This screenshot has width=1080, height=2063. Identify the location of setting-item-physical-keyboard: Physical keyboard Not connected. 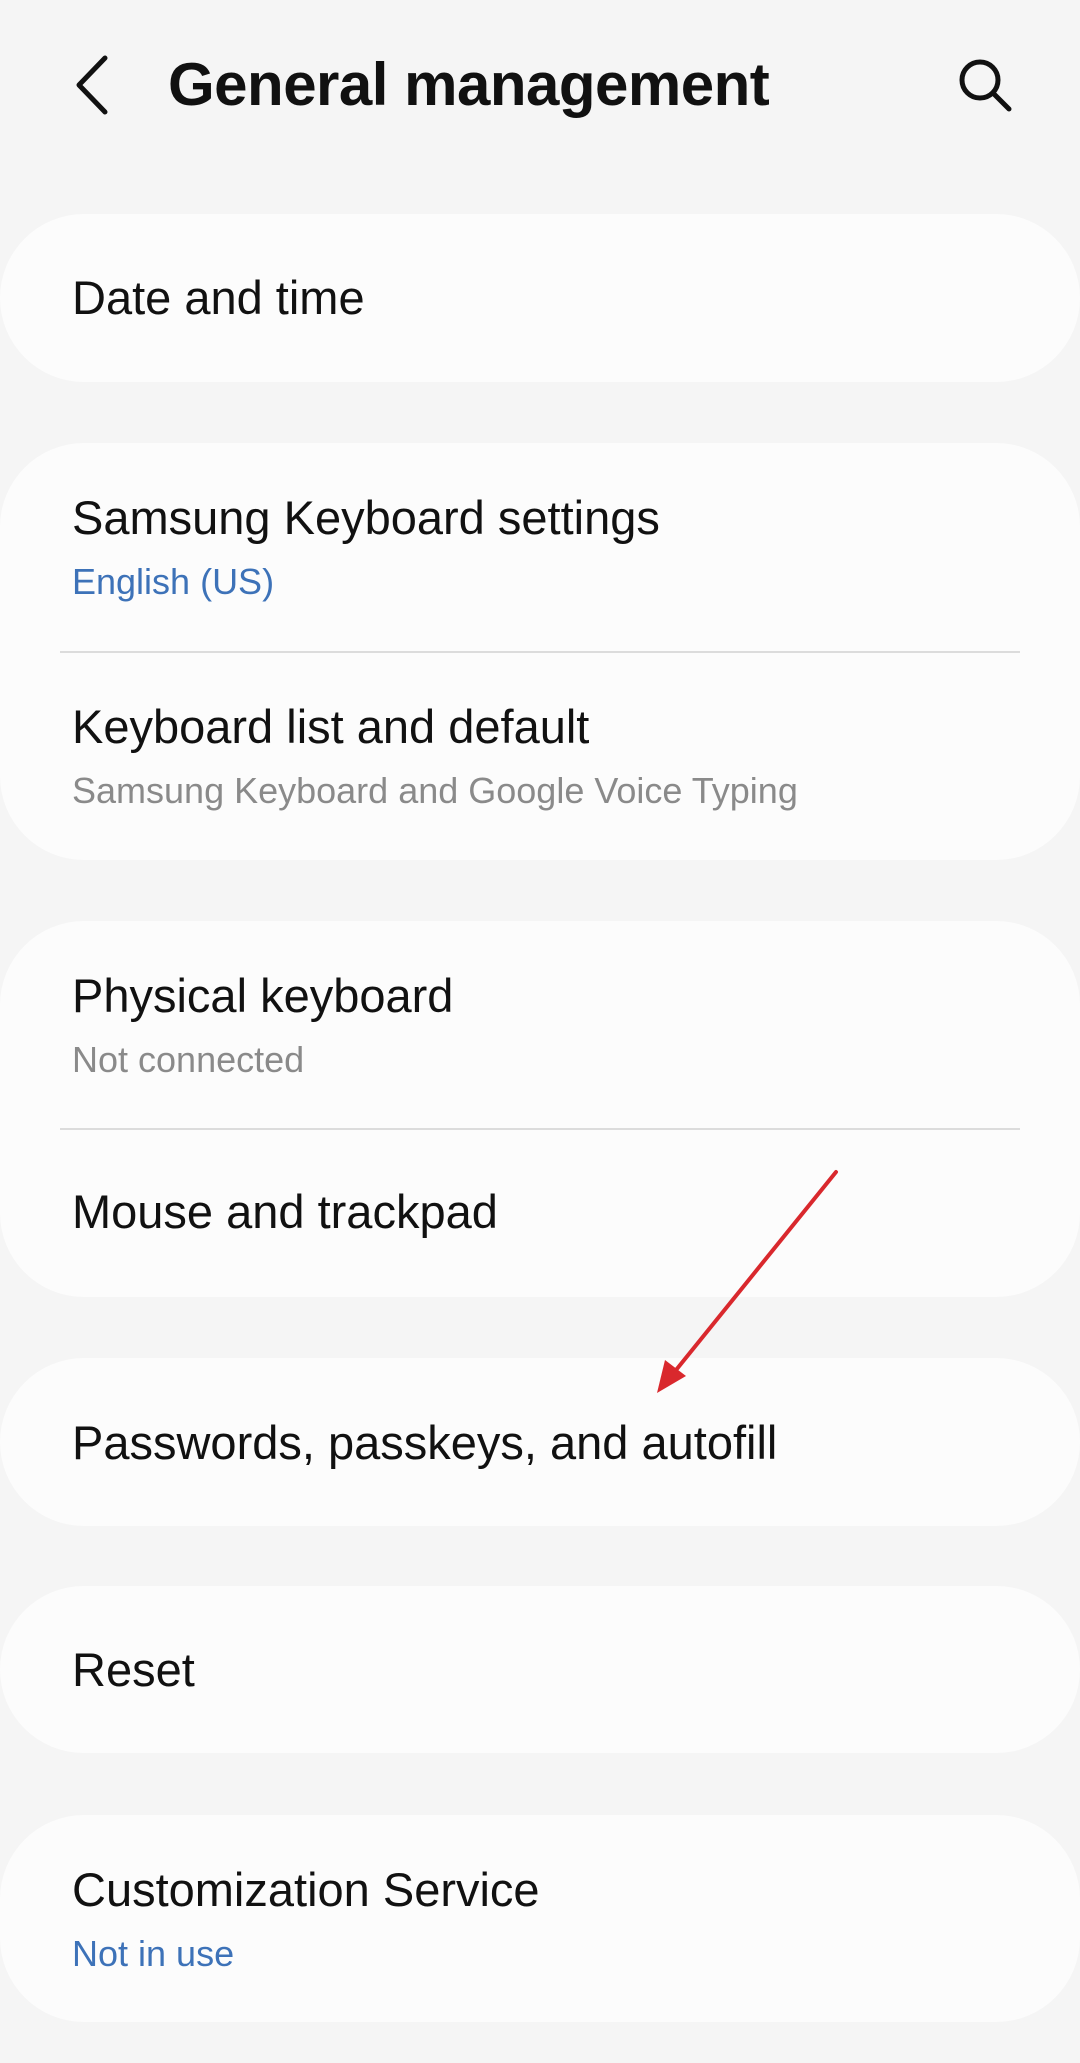
(540, 1024).